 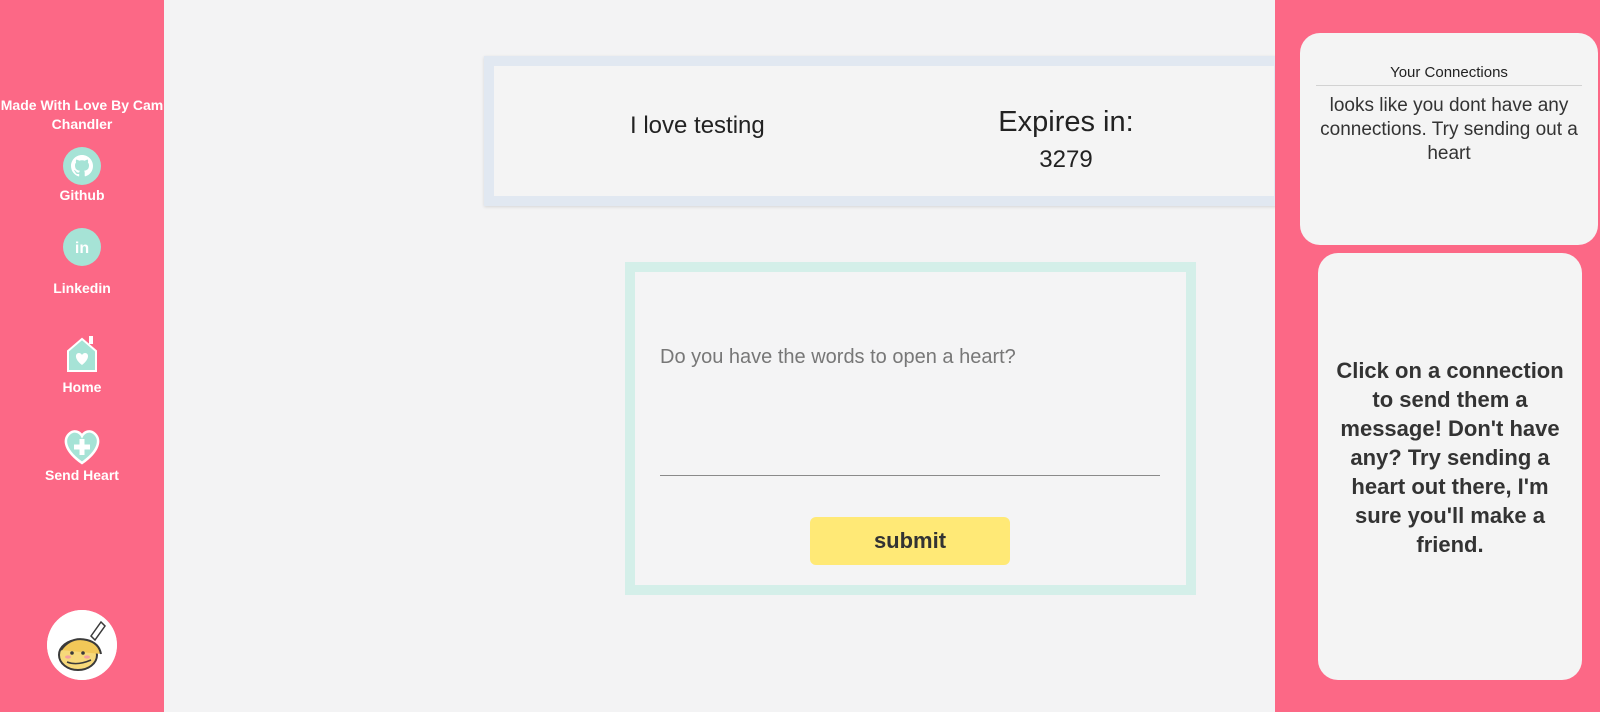 What do you see at coordinates (82, 446) in the screenshot?
I see `heart-plus-icon` at bounding box center [82, 446].